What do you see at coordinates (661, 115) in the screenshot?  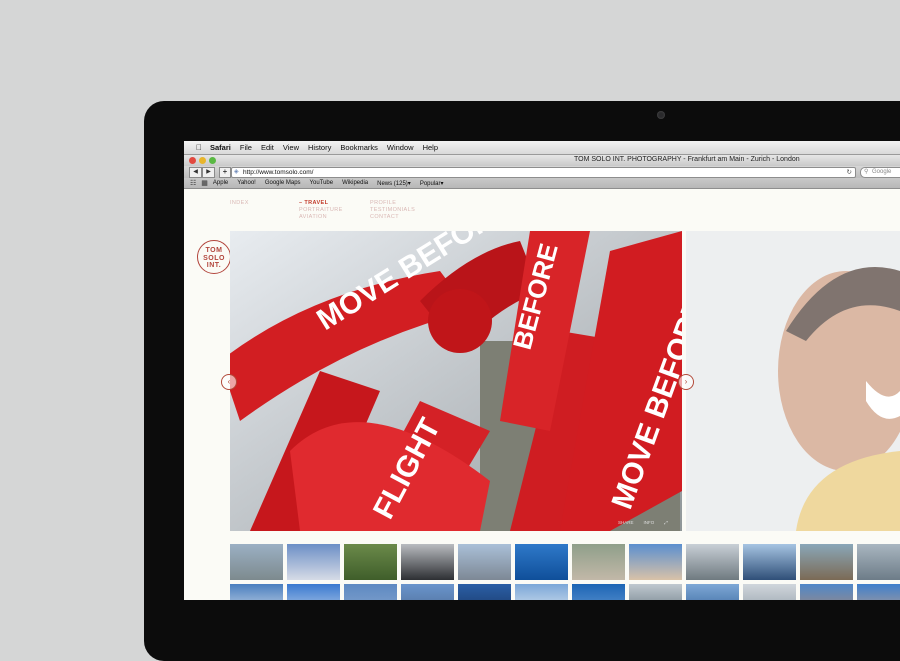 I see `webcam` at bounding box center [661, 115].